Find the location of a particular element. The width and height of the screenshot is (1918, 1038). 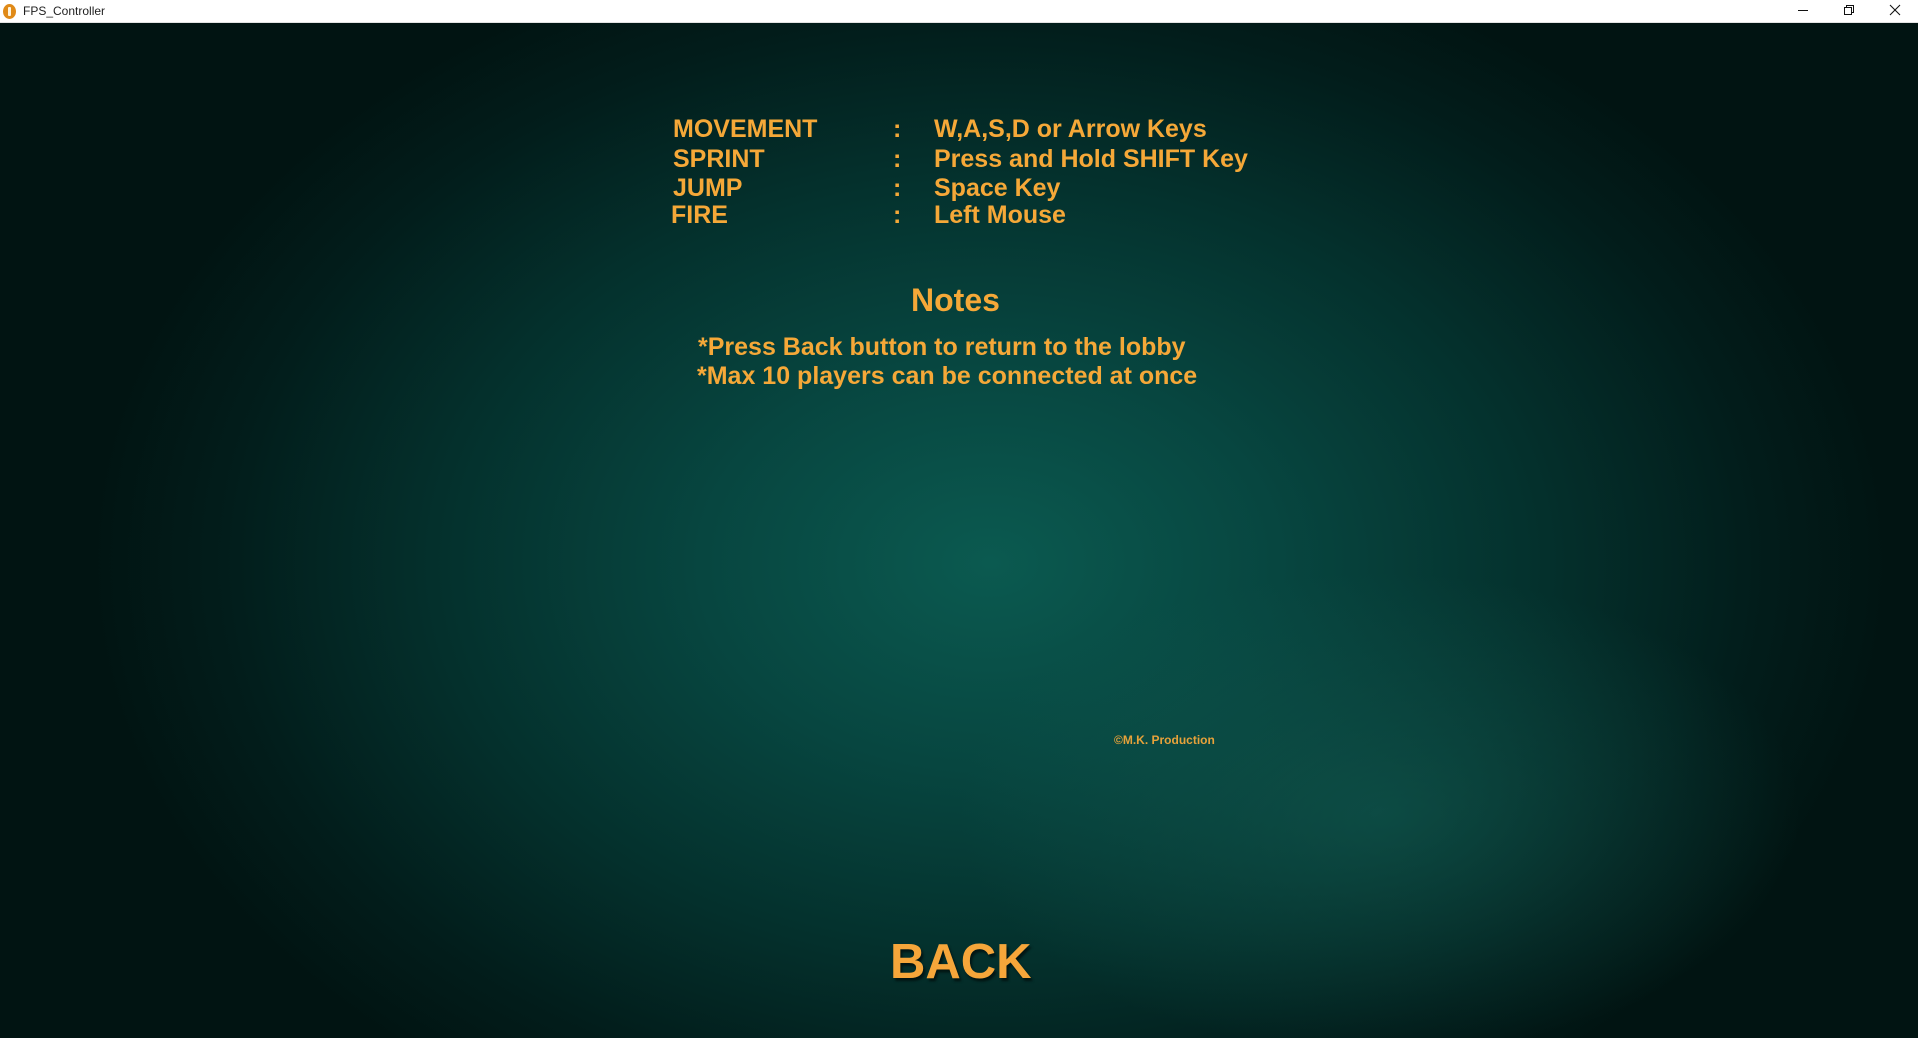

control-action-label: FIRE is located at coordinates (699, 215).